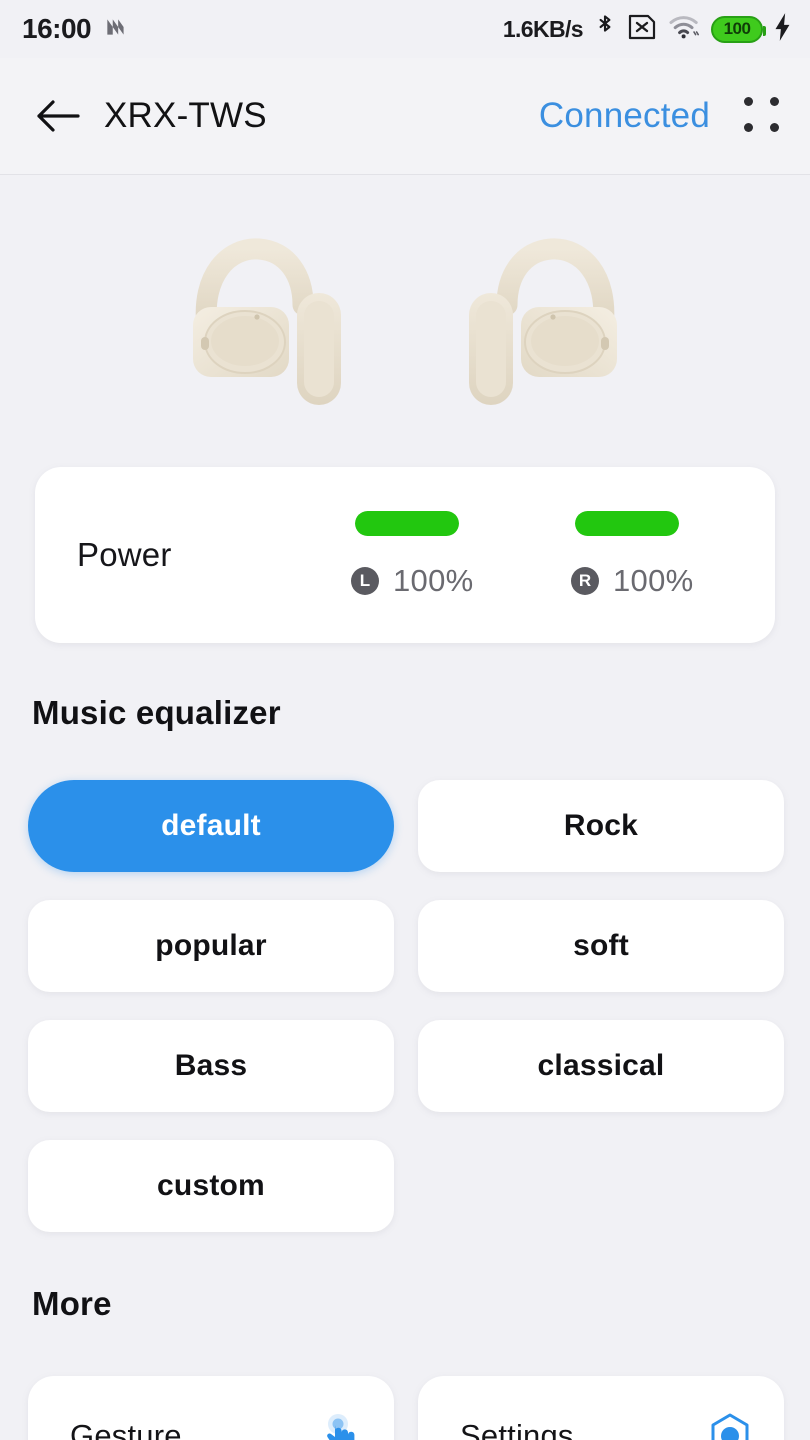  Describe the element at coordinates (185, 115) in the screenshot. I see `page-title: XRX-TWS` at that location.